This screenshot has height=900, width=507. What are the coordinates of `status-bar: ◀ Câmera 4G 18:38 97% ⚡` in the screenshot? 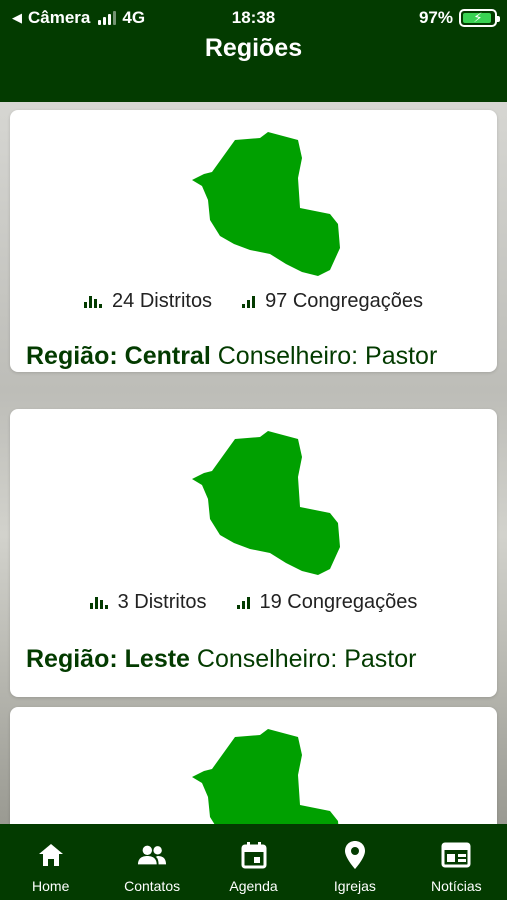 It's located at (253, 17).